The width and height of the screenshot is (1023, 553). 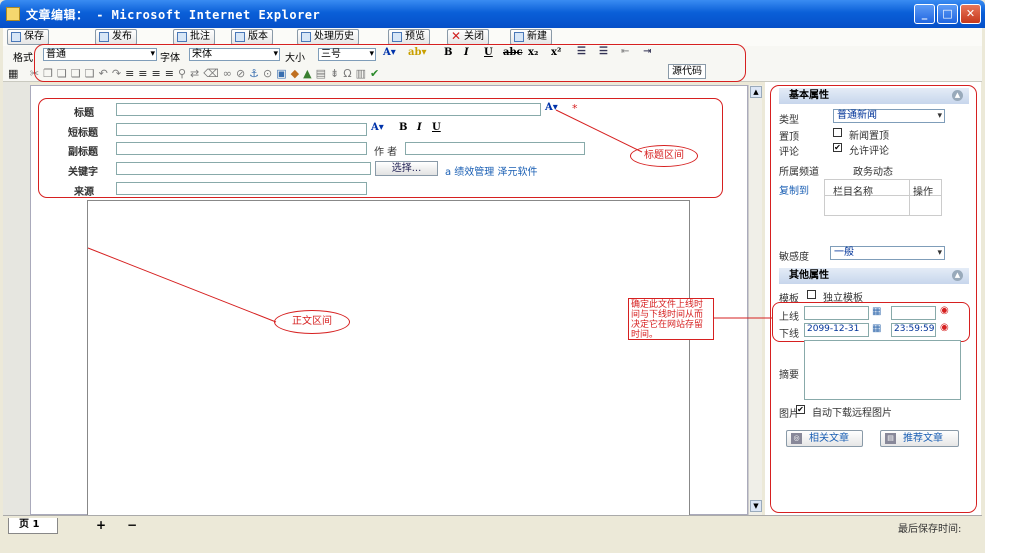 I want to click on left-gutter, so click(x=16, y=298).